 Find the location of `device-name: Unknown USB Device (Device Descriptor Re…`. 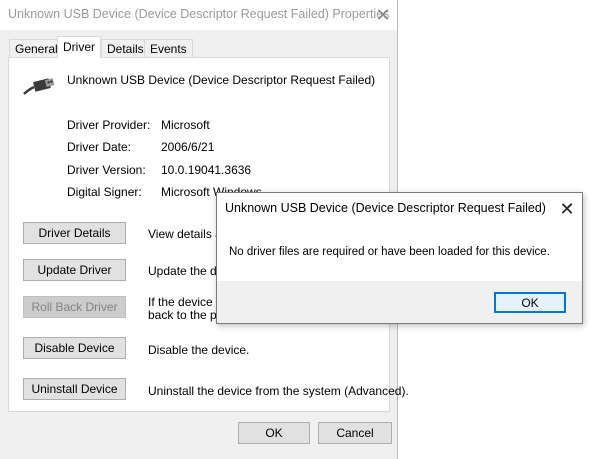

device-name: Unknown USB Device (Device Descriptor Re… is located at coordinates (221, 80).